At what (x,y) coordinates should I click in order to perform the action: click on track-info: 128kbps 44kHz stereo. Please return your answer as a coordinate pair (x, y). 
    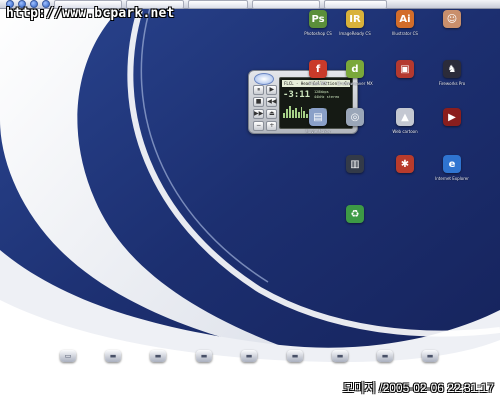
    Looking at the image, I should click on (326, 94).